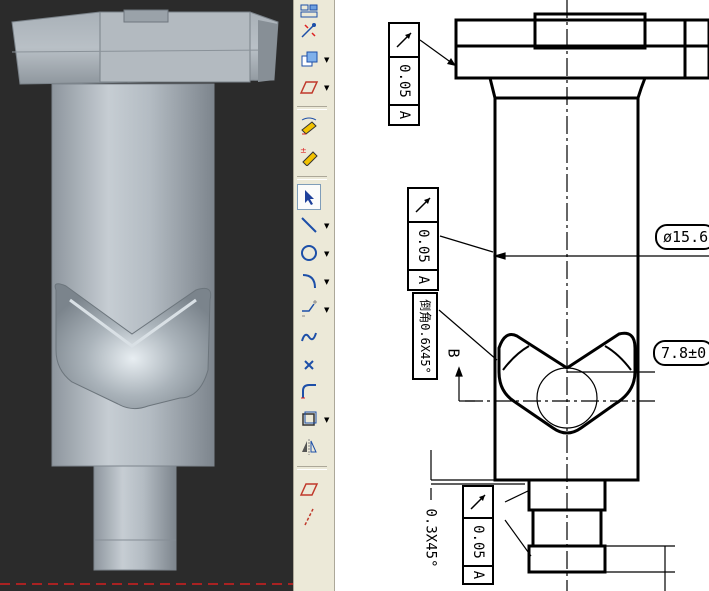  Describe the element at coordinates (309, 419) in the screenshot. I see `offset-tool-icon` at that location.